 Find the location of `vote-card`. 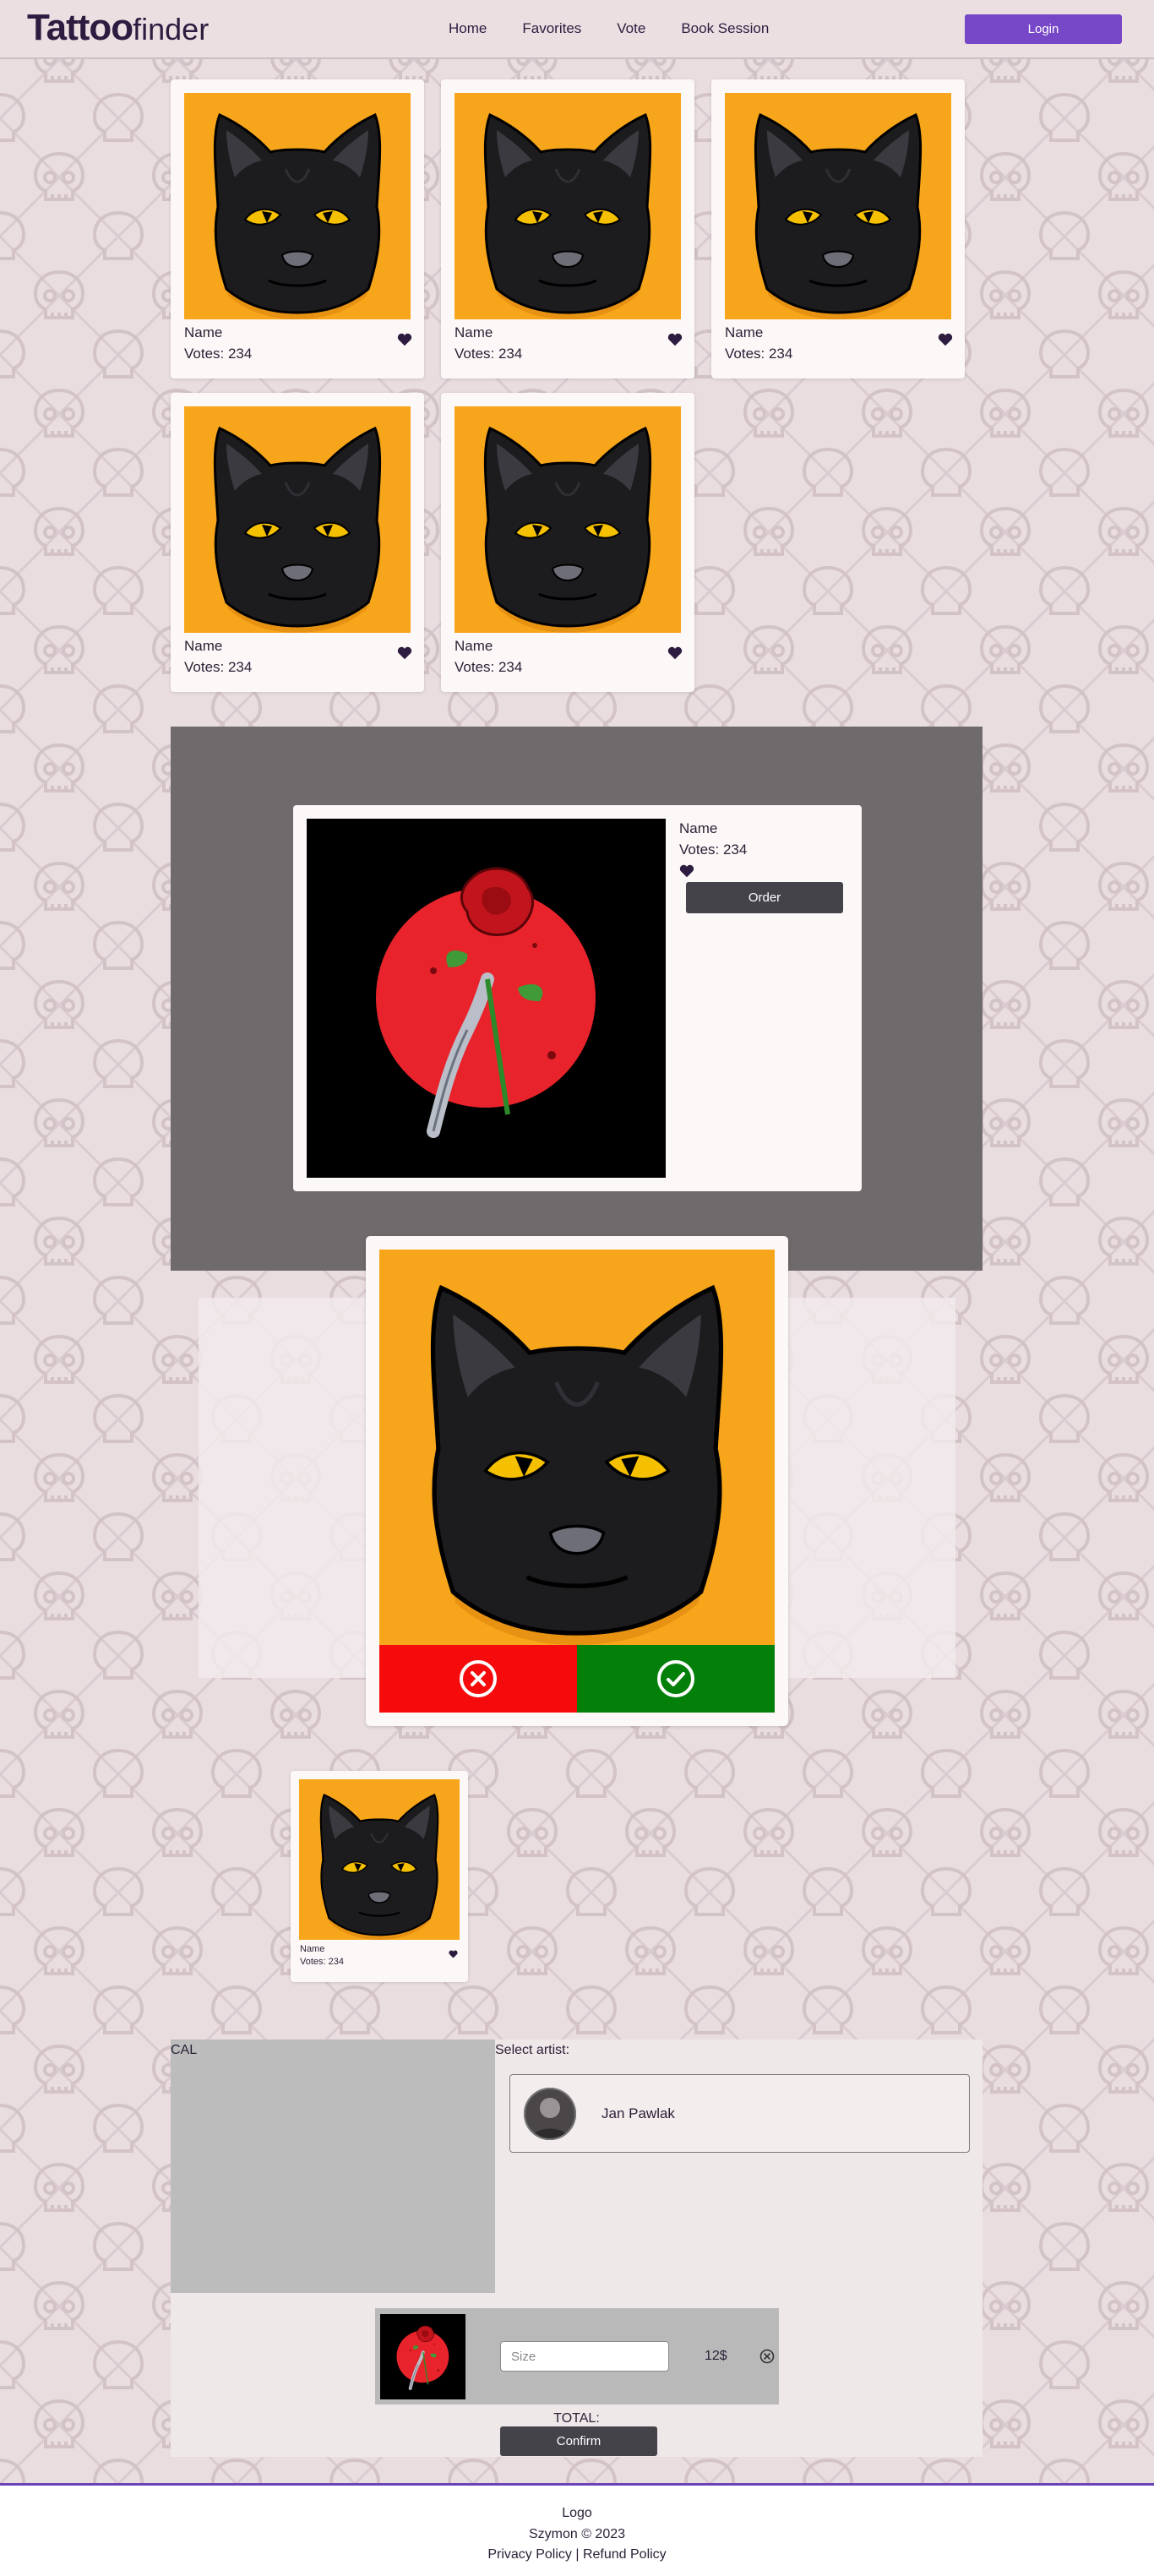

vote-card is located at coordinates (577, 1481).